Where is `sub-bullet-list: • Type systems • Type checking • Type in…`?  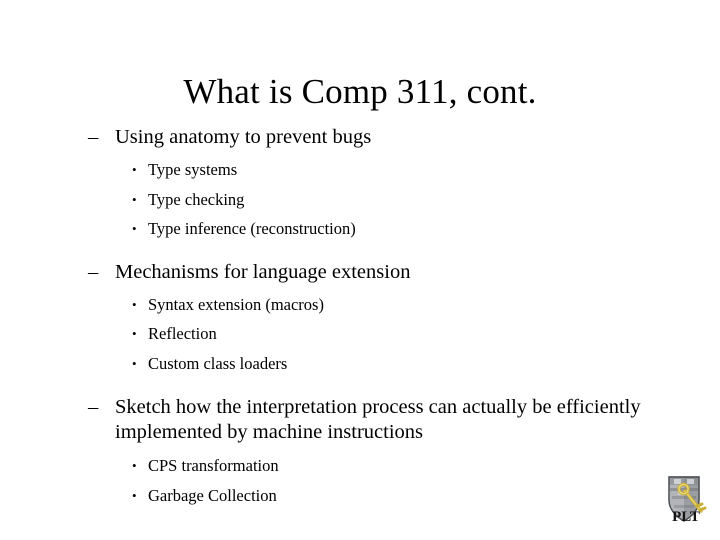
sub-bullet-list: • Type systems • Type checking • Type in… is located at coordinates (368, 199).